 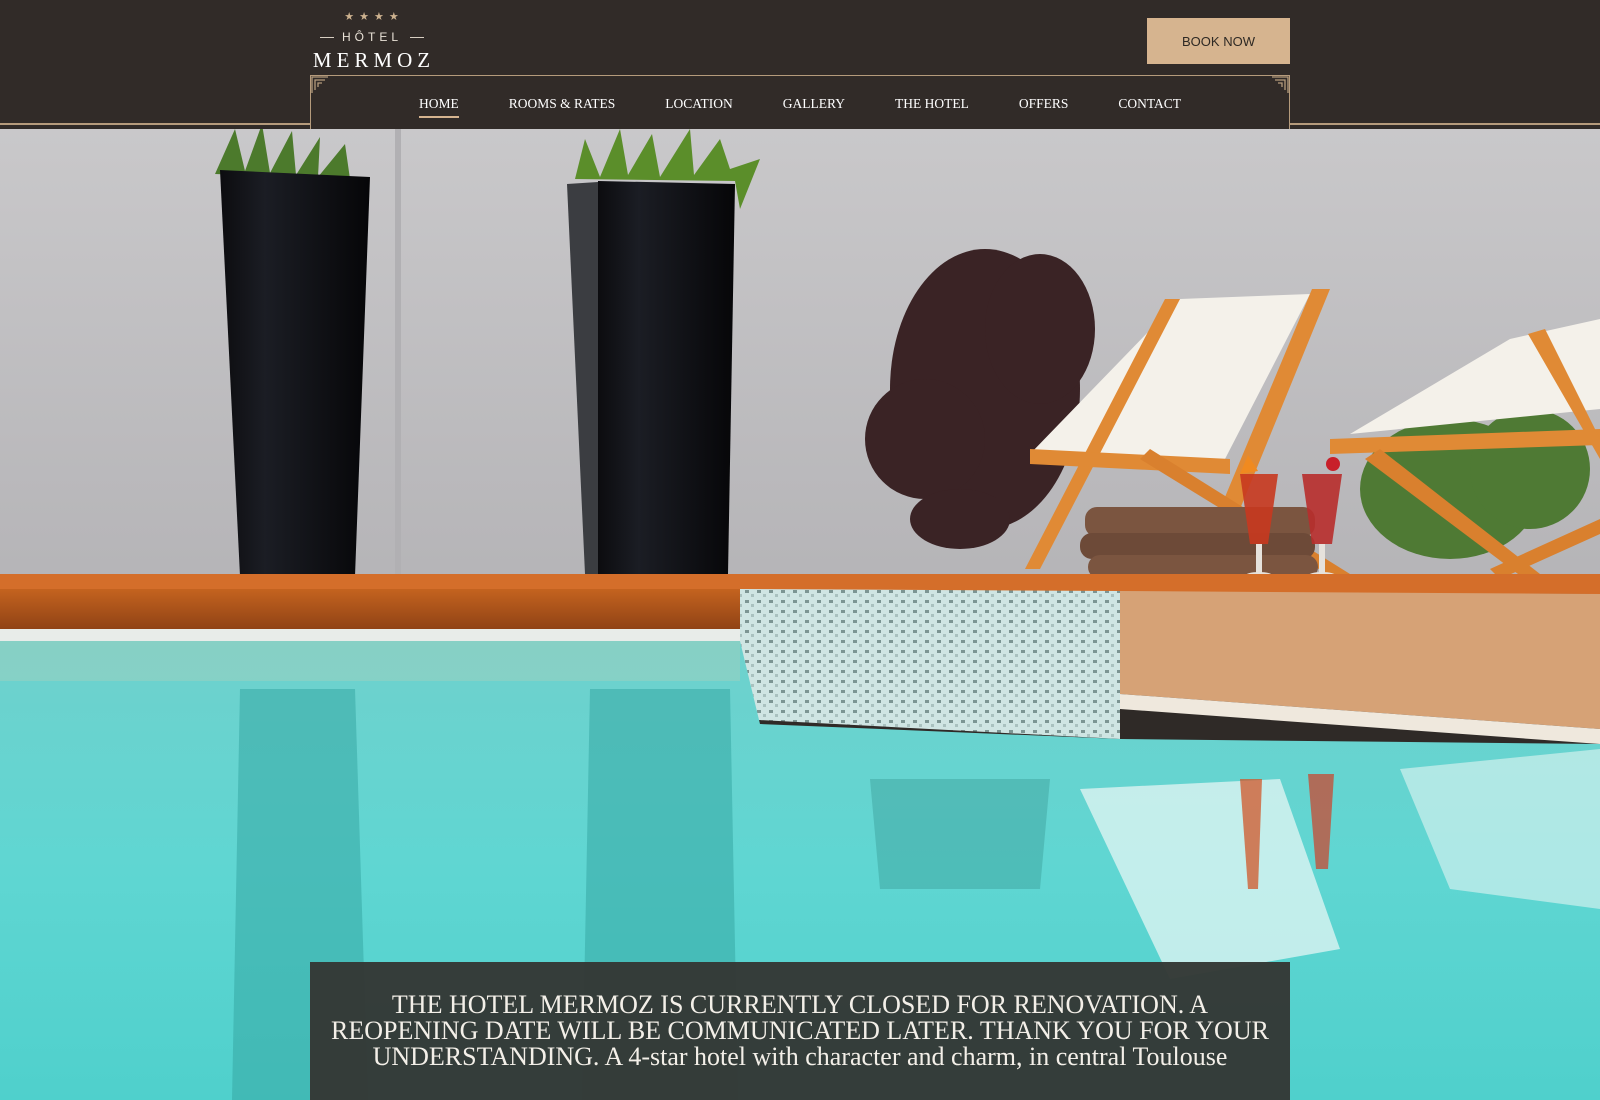 I want to click on logo-hotel-word: HÔTEL, so click(x=371, y=37).